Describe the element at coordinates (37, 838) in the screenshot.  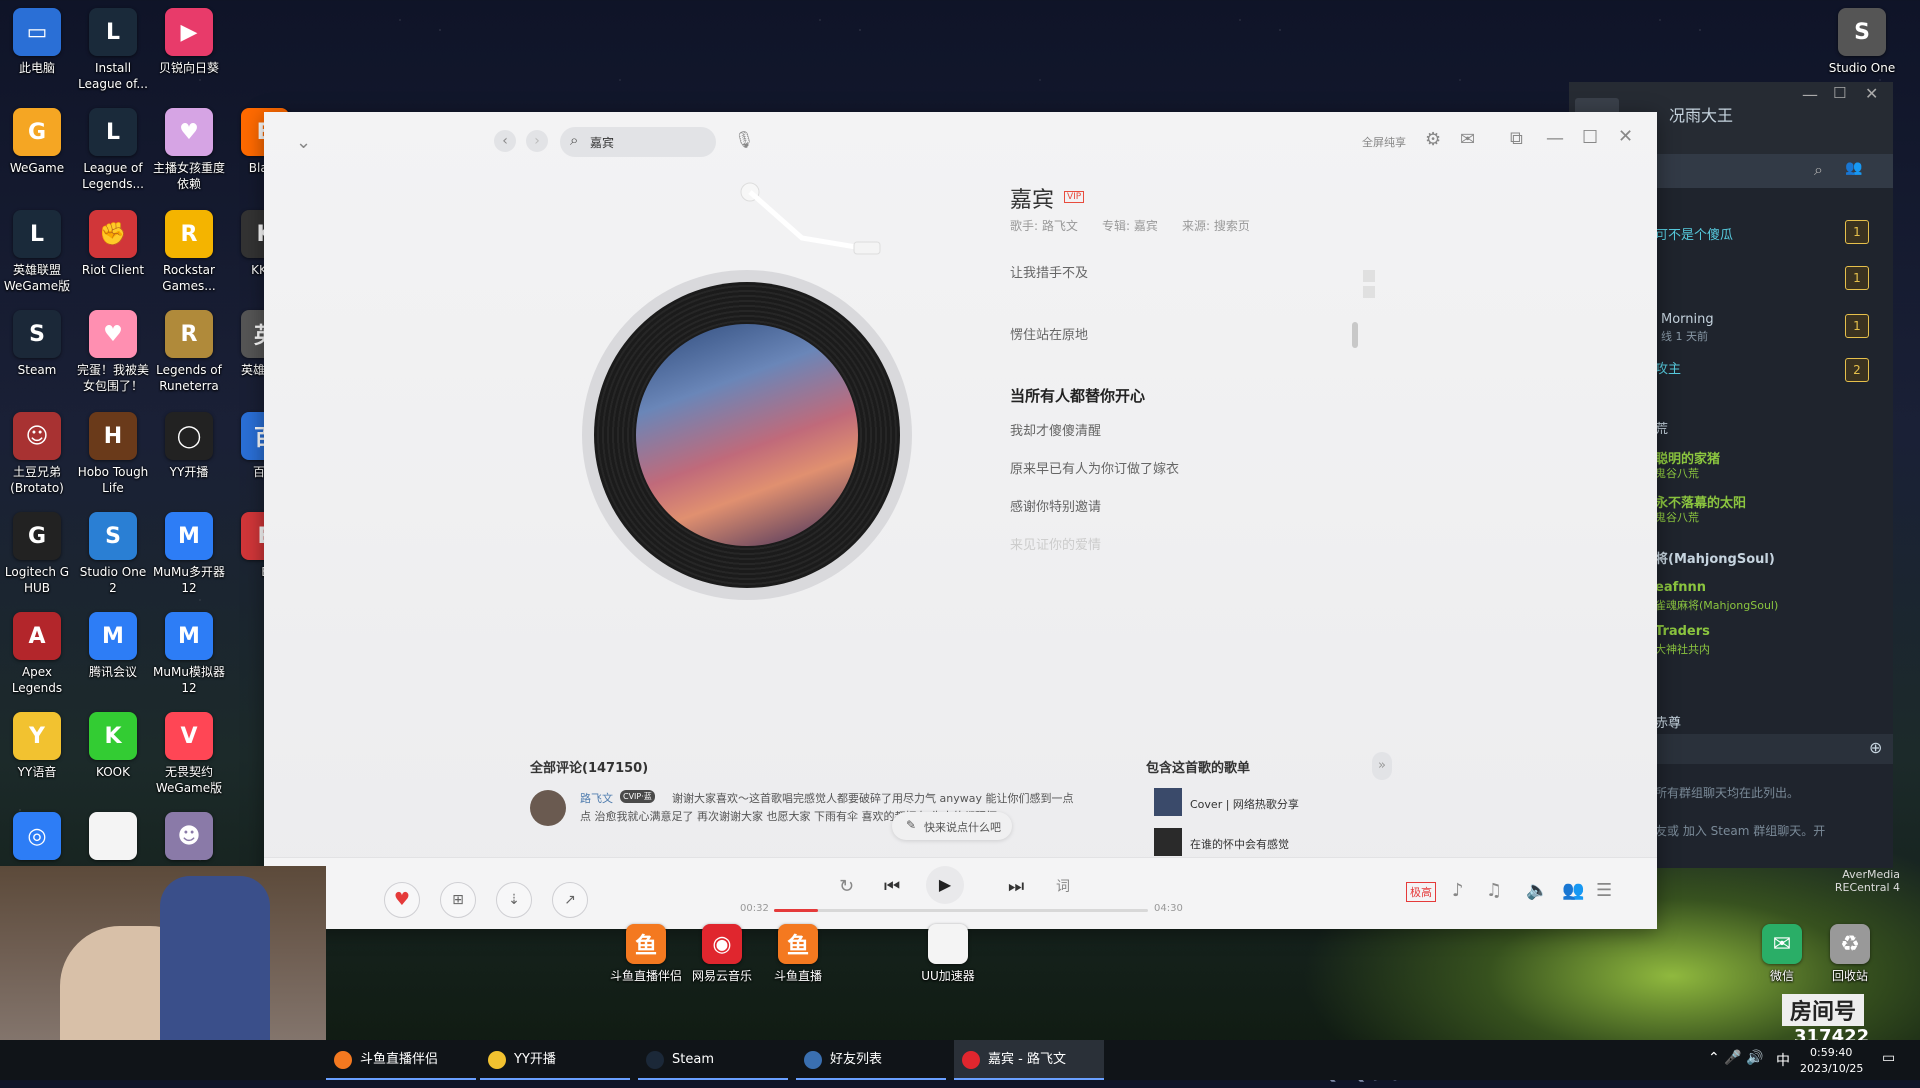
I see `desktop-icon: ◎` at that location.